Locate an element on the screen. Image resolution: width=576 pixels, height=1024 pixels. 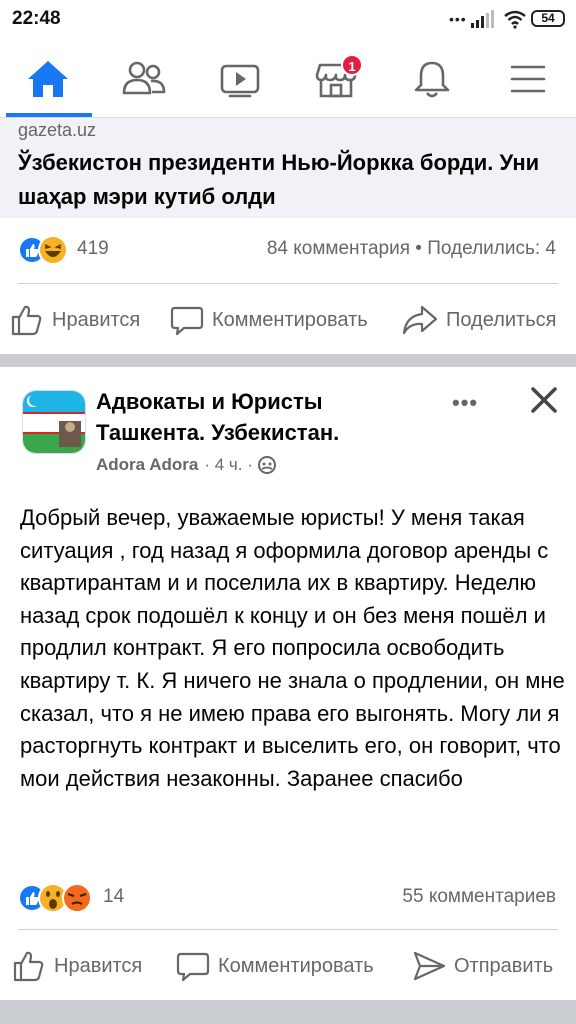
comments-shares-count: 84 комментария • Поделились: 4 is located at coordinates (411, 249).